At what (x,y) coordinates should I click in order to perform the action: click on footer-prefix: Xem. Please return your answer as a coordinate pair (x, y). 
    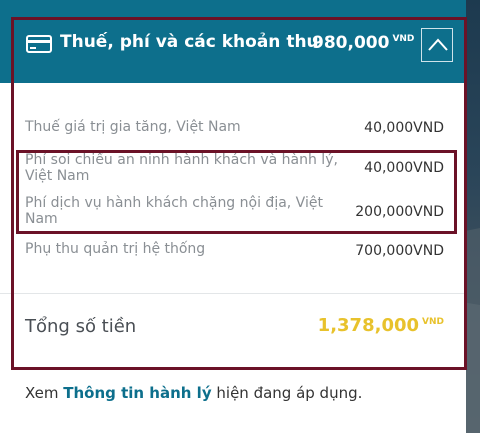
    Looking at the image, I should click on (42, 393).